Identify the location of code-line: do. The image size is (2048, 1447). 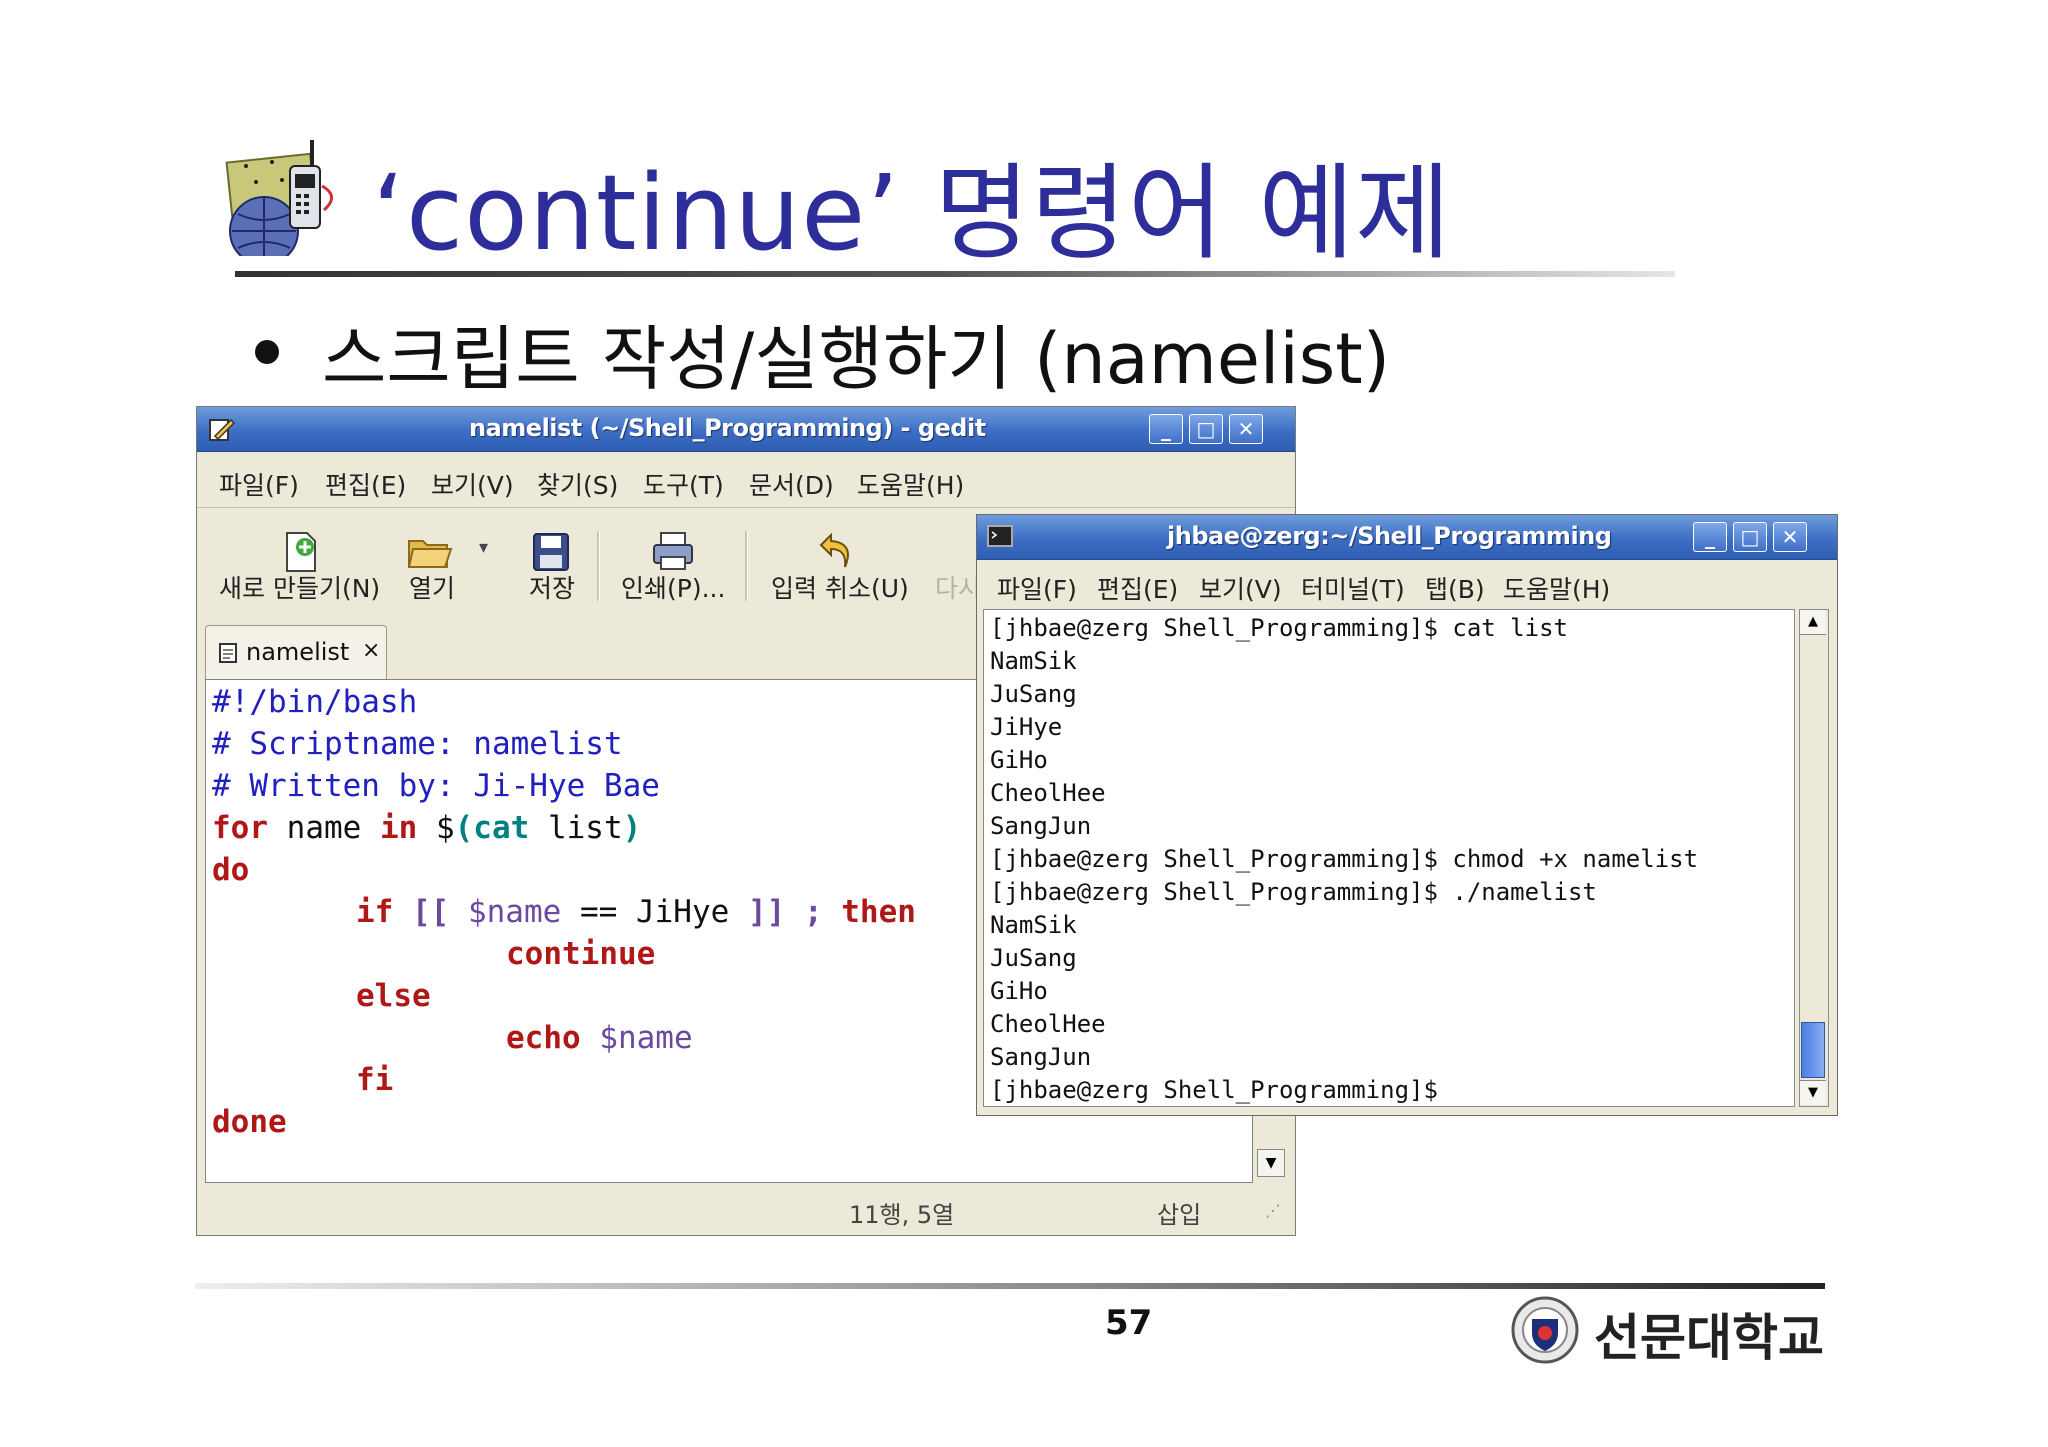
(231, 870).